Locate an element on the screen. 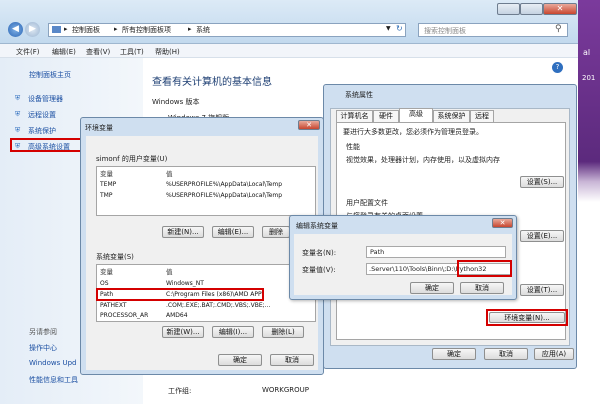  user-vars-col-val: 值 is located at coordinates (169, 173).